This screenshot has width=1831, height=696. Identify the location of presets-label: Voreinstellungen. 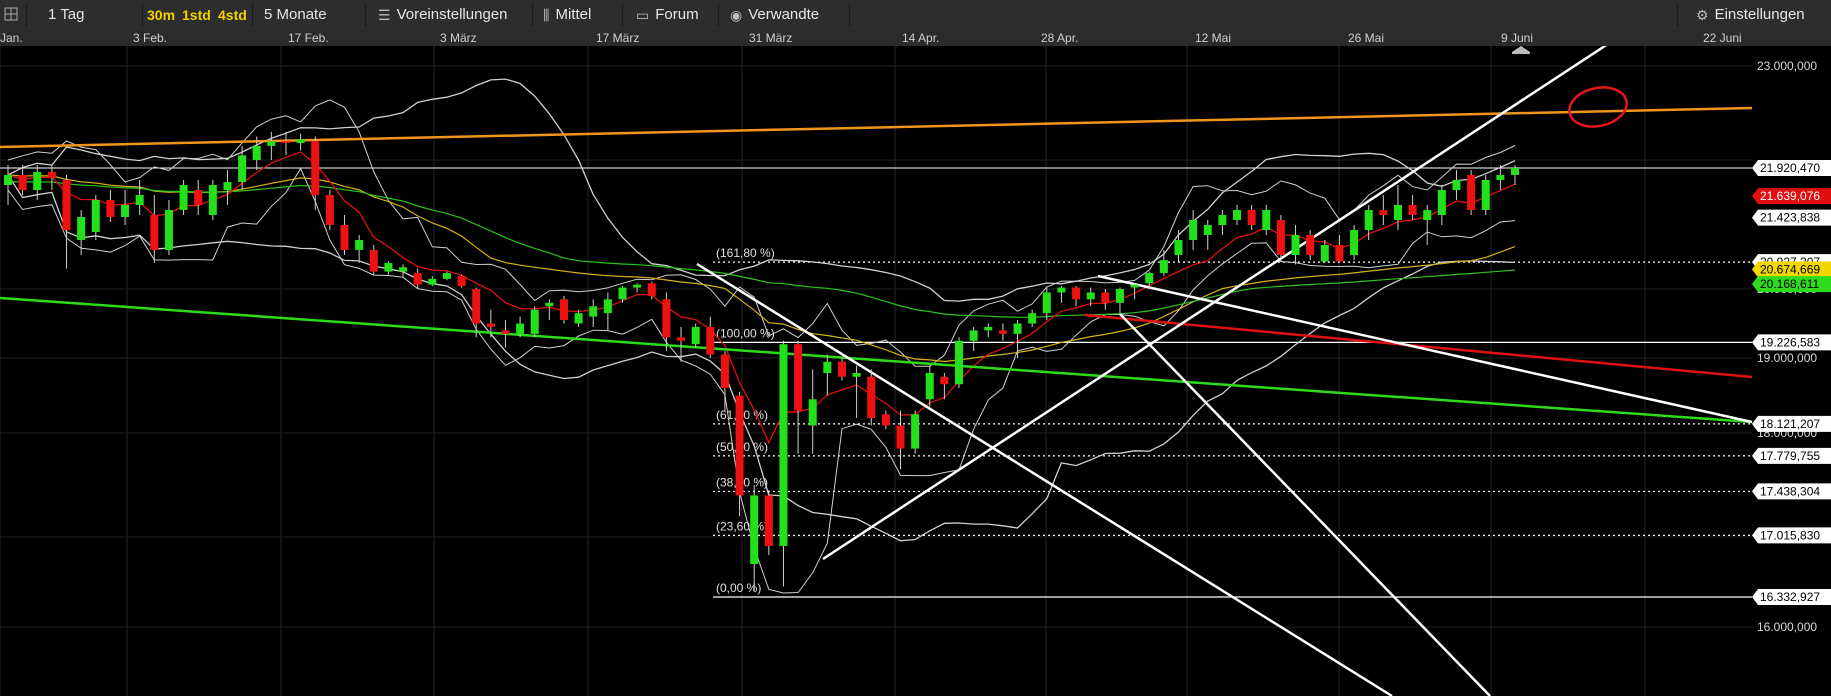
(452, 14).